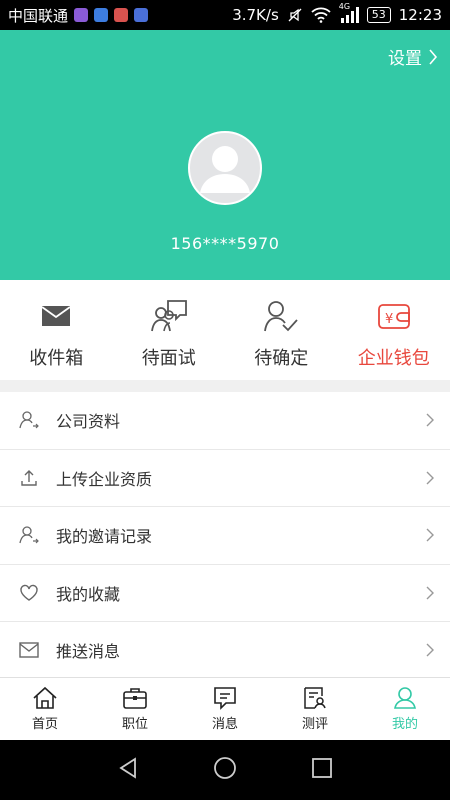  I want to click on menu-item-label: 我的邀请记录, so click(104, 537).